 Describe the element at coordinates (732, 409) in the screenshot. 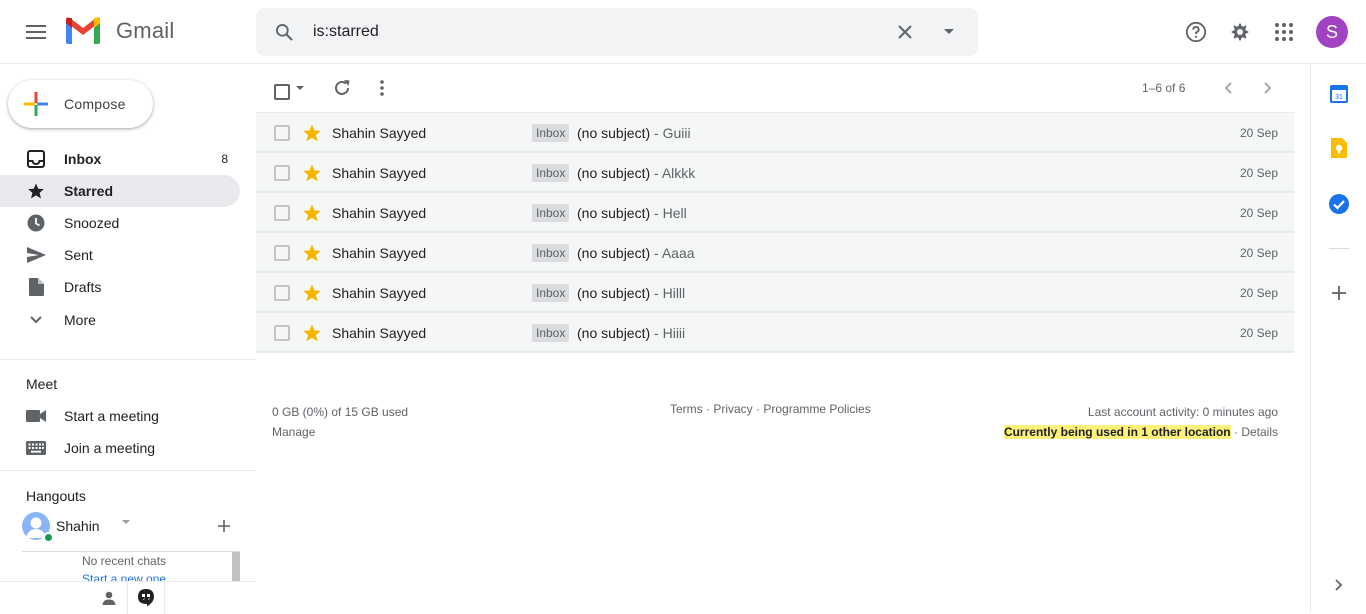

I see `privacy-link: Privacy` at that location.